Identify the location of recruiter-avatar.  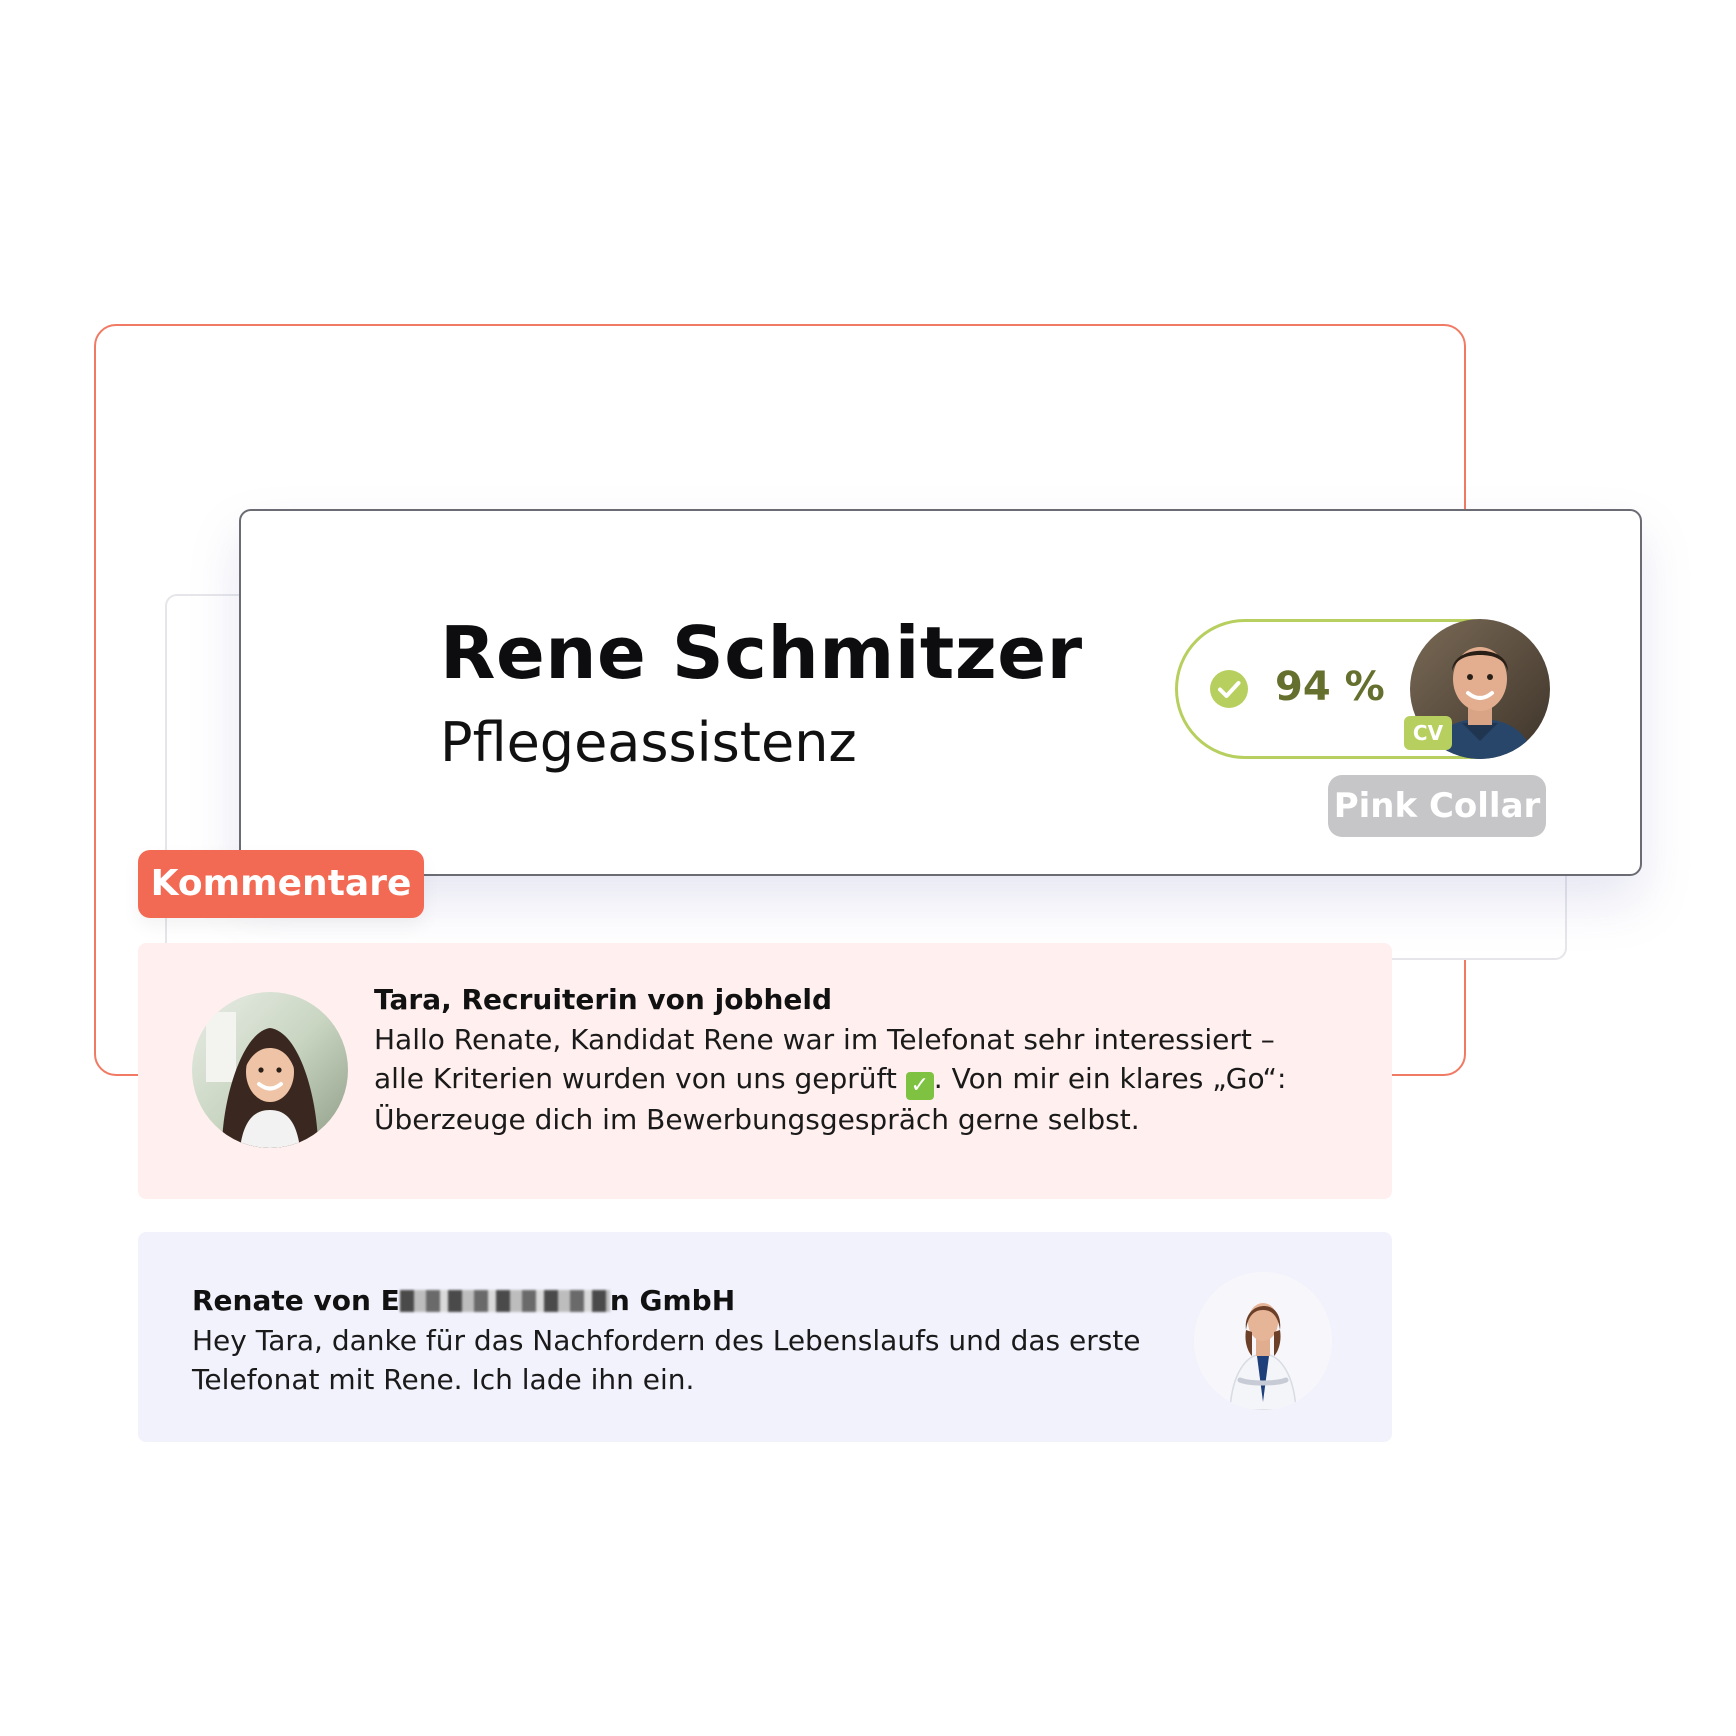
(270, 1070).